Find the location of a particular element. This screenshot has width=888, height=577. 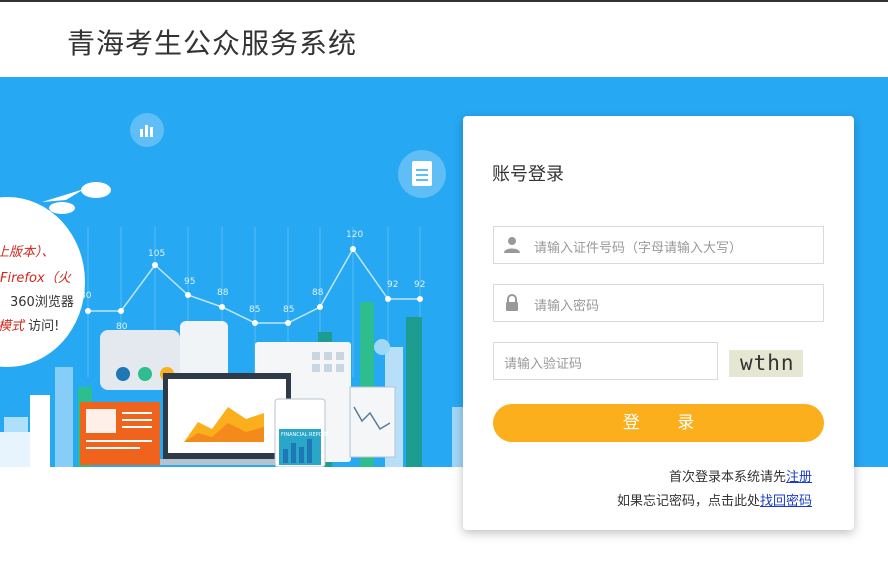

login-title: 账号登录 is located at coordinates (528, 174).